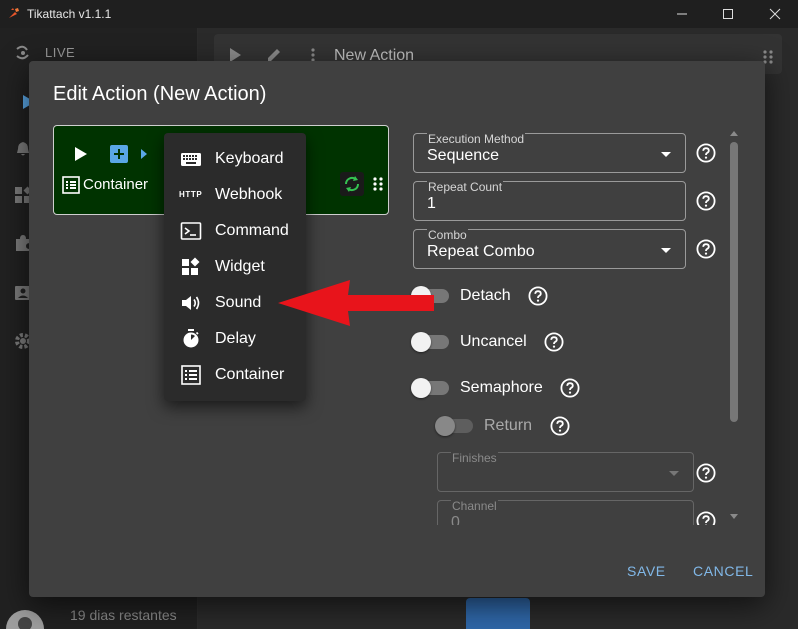  What do you see at coordinates (565, 512) in the screenshot?
I see `channel-input: Channel 0` at bounding box center [565, 512].